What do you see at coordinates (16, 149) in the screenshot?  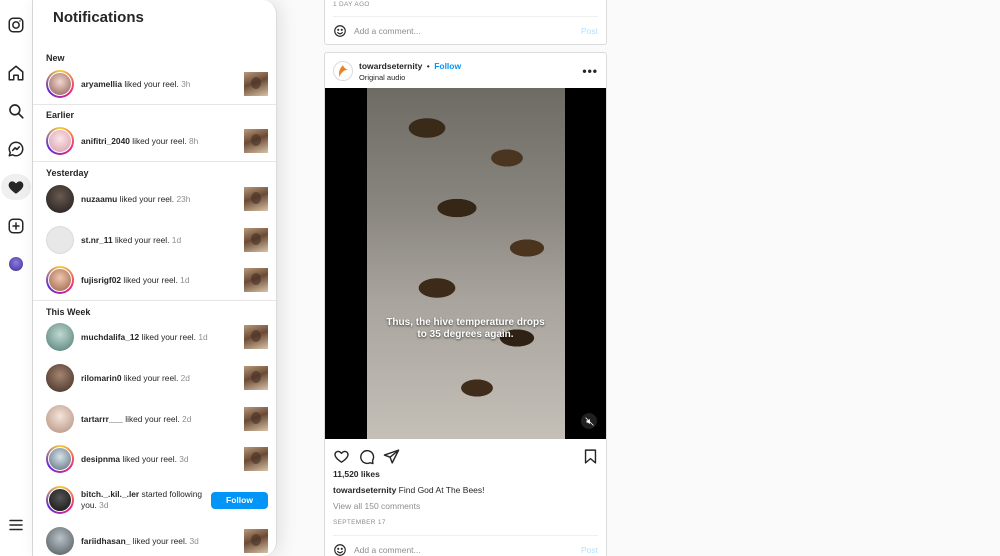 I see `messenger-icon` at bounding box center [16, 149].